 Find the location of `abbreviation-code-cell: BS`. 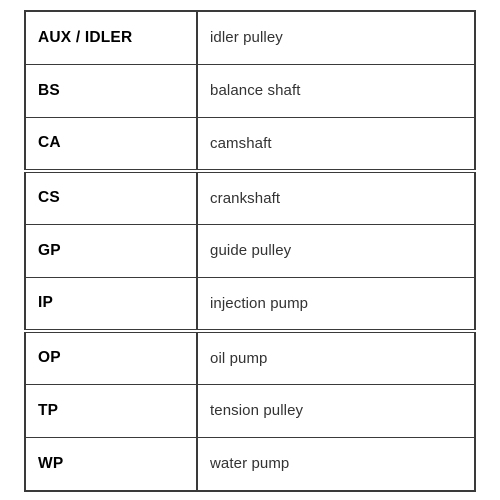

abbreviation-code-cell: BS is located at coordinates (111, 91).